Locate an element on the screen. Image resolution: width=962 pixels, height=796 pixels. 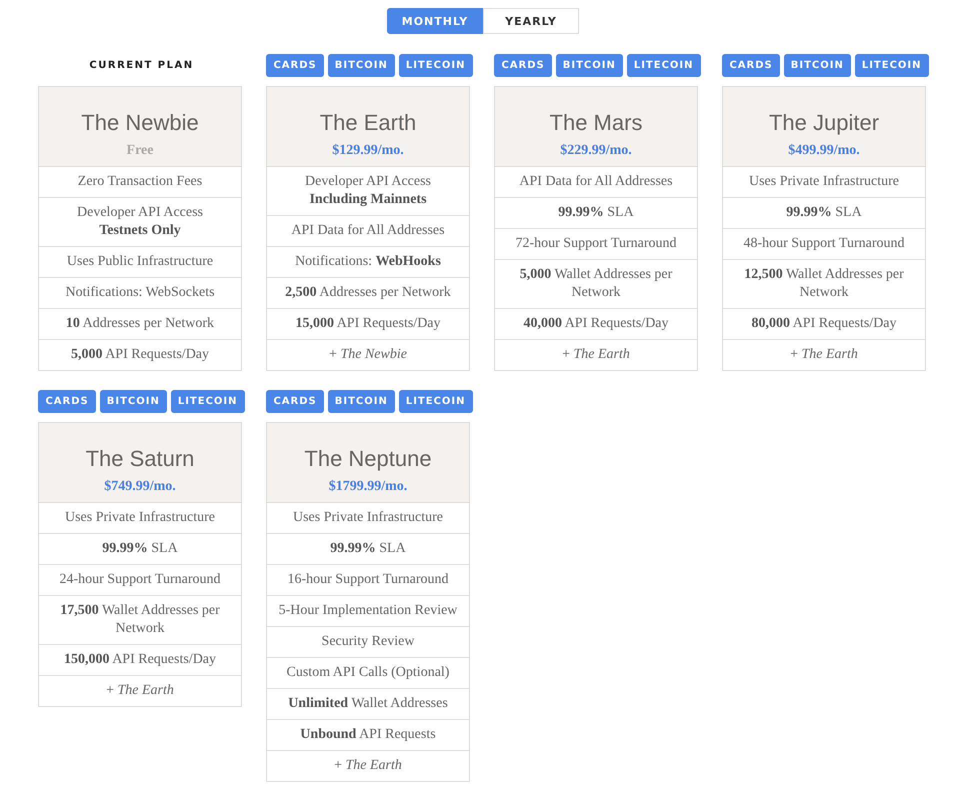
current-plan-label: CURRENT PLAN is located at coordinates (141, 65).